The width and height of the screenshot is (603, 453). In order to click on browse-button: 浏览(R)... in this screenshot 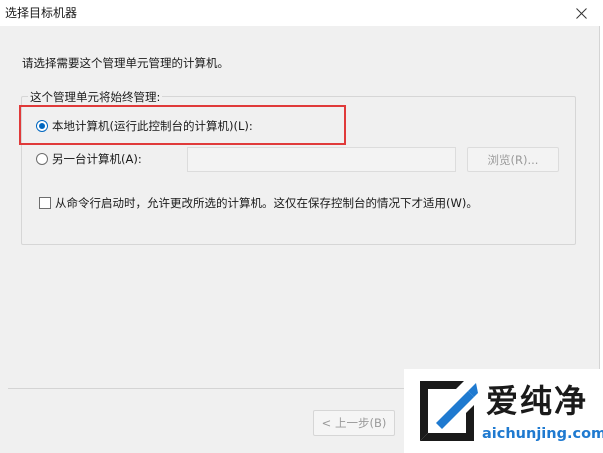, I will do `click(513, 159)`.